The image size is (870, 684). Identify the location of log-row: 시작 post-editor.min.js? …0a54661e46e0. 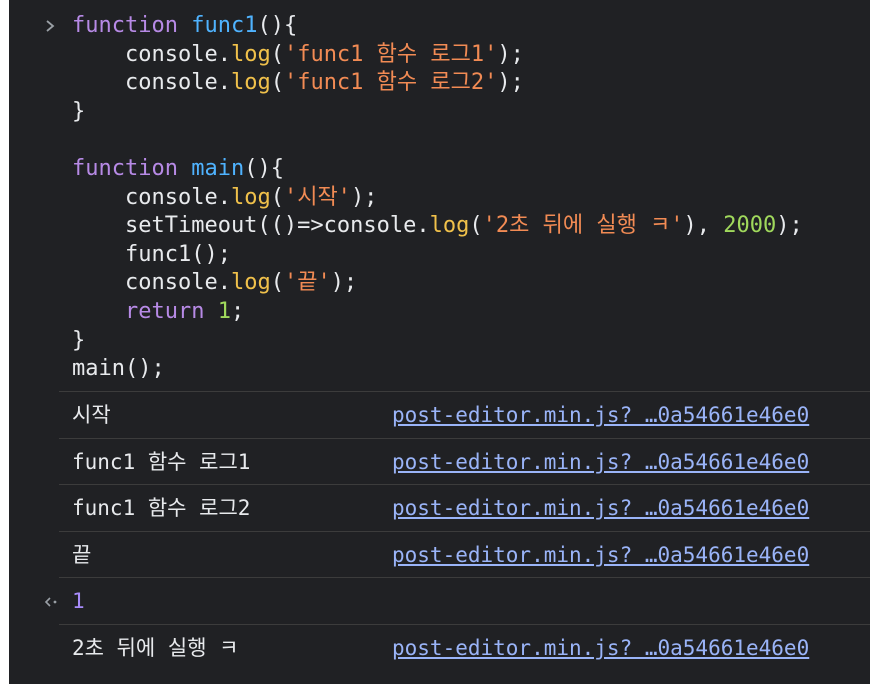
(464, 414).